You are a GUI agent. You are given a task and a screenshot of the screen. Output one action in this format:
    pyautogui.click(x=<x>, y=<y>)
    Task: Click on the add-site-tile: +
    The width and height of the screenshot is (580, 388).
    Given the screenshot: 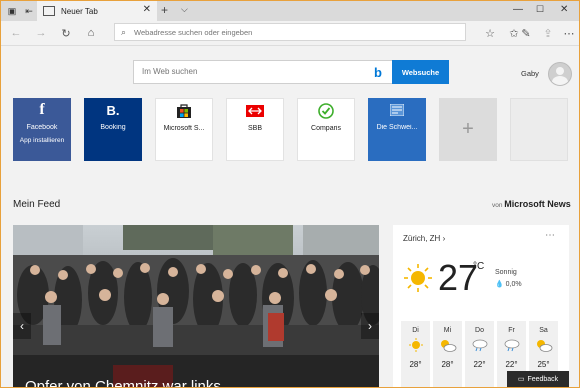 What is the action you would take?
    pyautogui.click(x=468, y=129)
    